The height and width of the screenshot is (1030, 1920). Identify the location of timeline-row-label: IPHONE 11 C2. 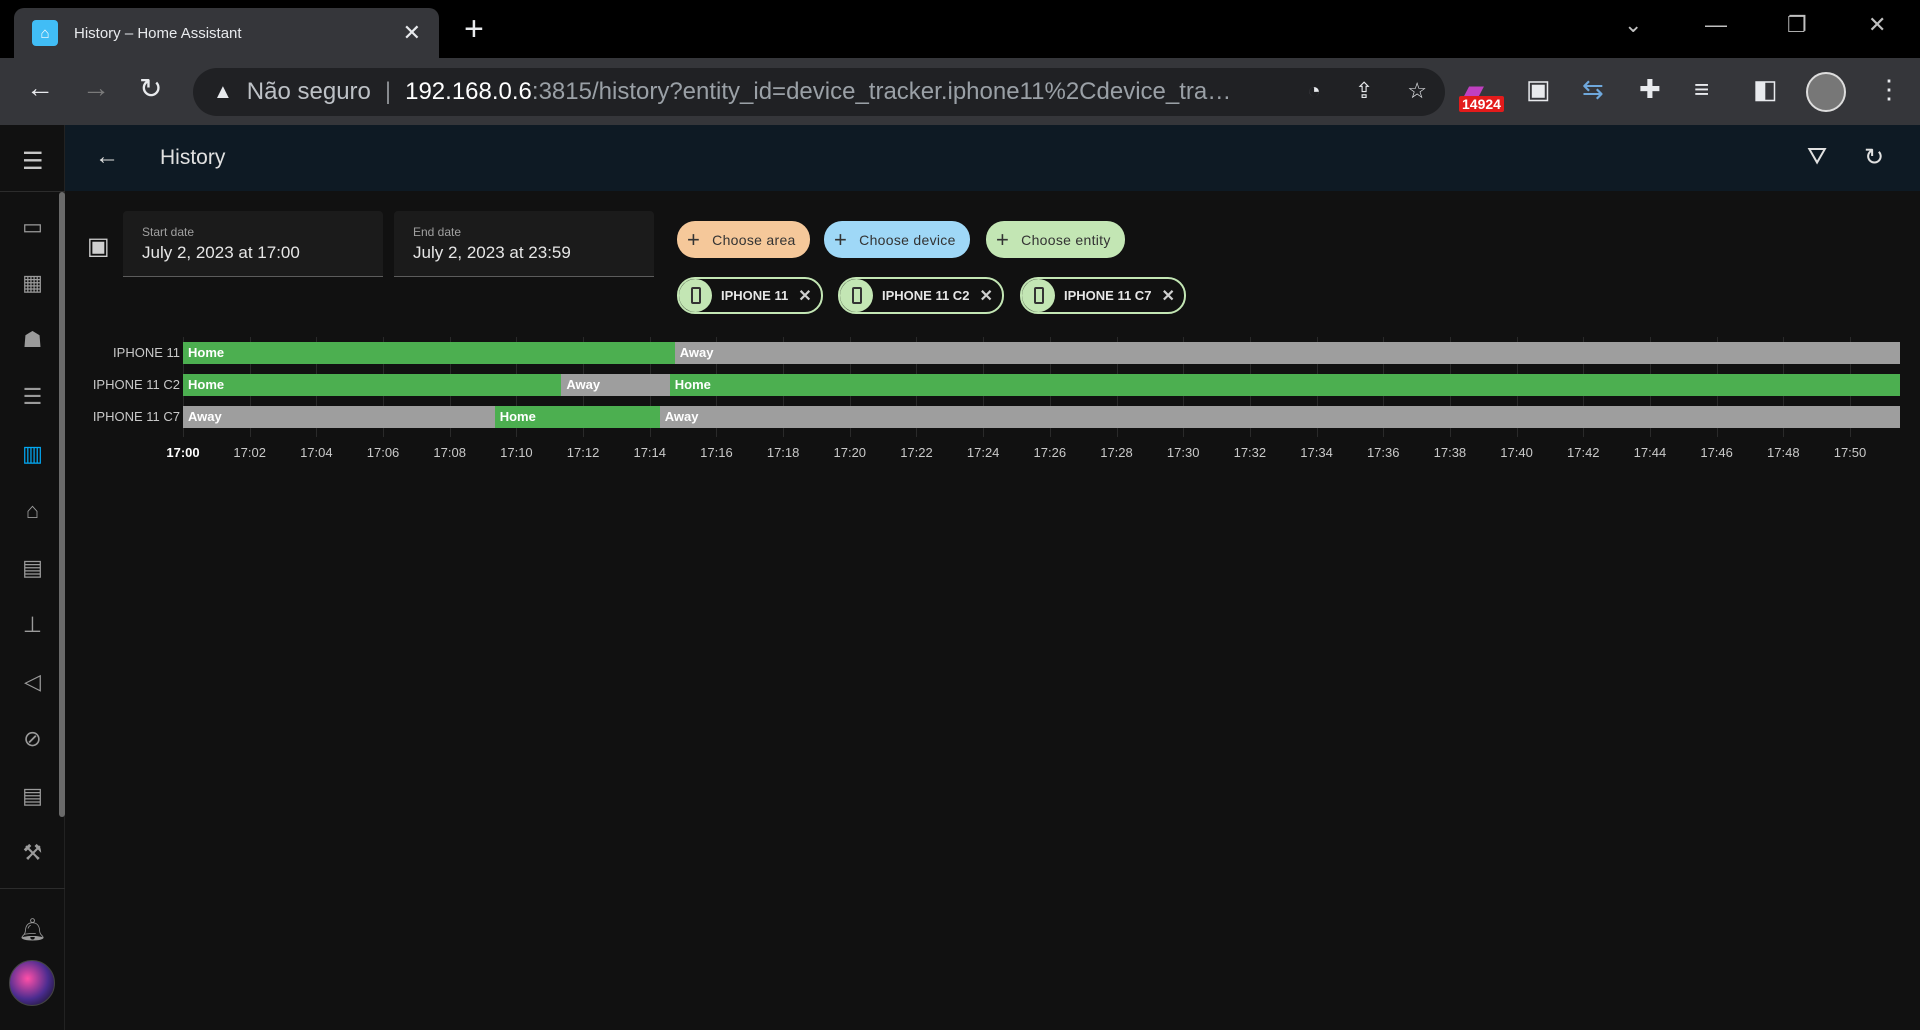
(136, 384).